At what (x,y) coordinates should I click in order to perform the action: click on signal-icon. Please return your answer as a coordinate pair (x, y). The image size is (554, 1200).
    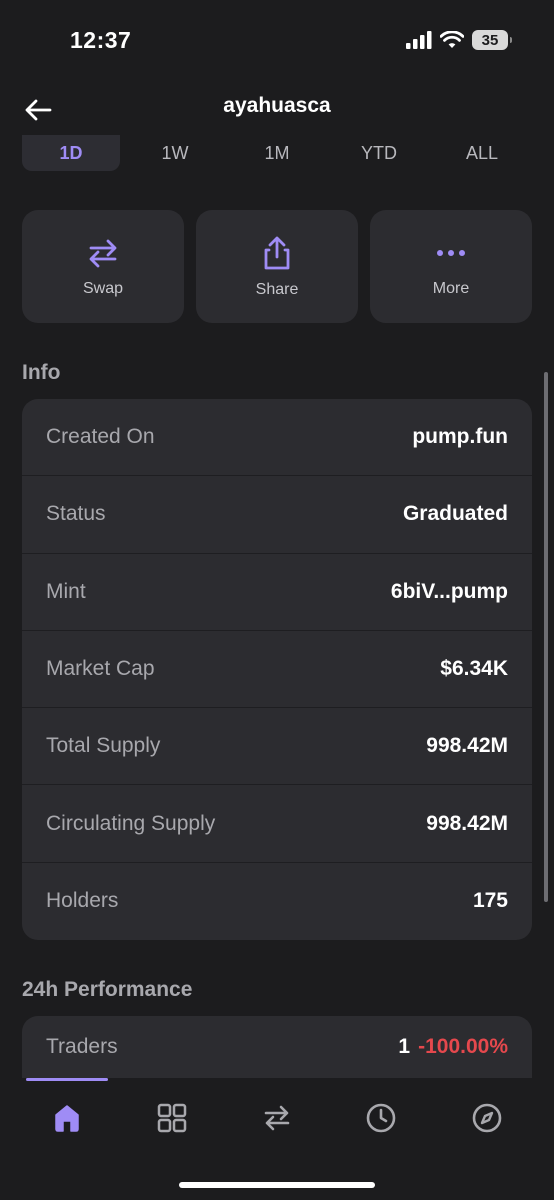
    Looking at the image, I should click on (419, 40).